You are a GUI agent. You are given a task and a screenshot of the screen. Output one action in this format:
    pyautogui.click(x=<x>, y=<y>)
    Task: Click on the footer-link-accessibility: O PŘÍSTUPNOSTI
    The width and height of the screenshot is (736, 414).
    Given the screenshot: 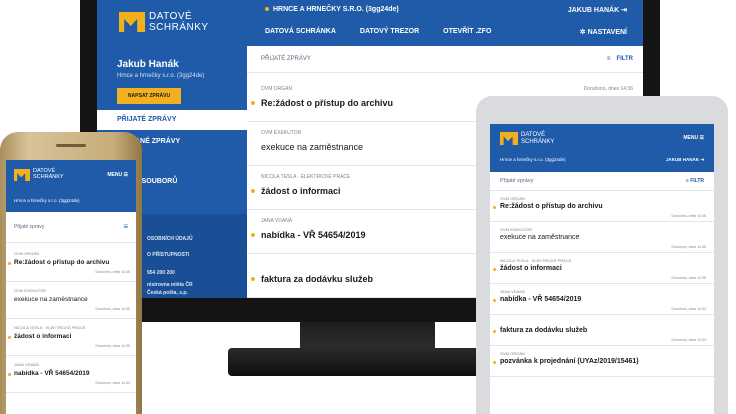 What is the action you would take?
    pyautogui.click(x=168, y=255)
    